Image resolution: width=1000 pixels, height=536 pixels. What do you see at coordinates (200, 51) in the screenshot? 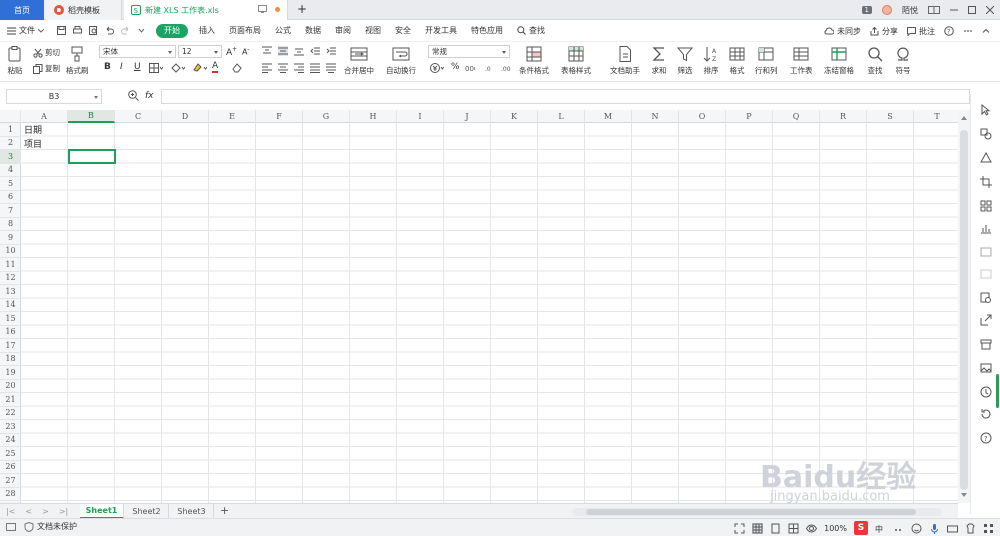
I see `font-size-select: 12` at bounding box center [200, 51].